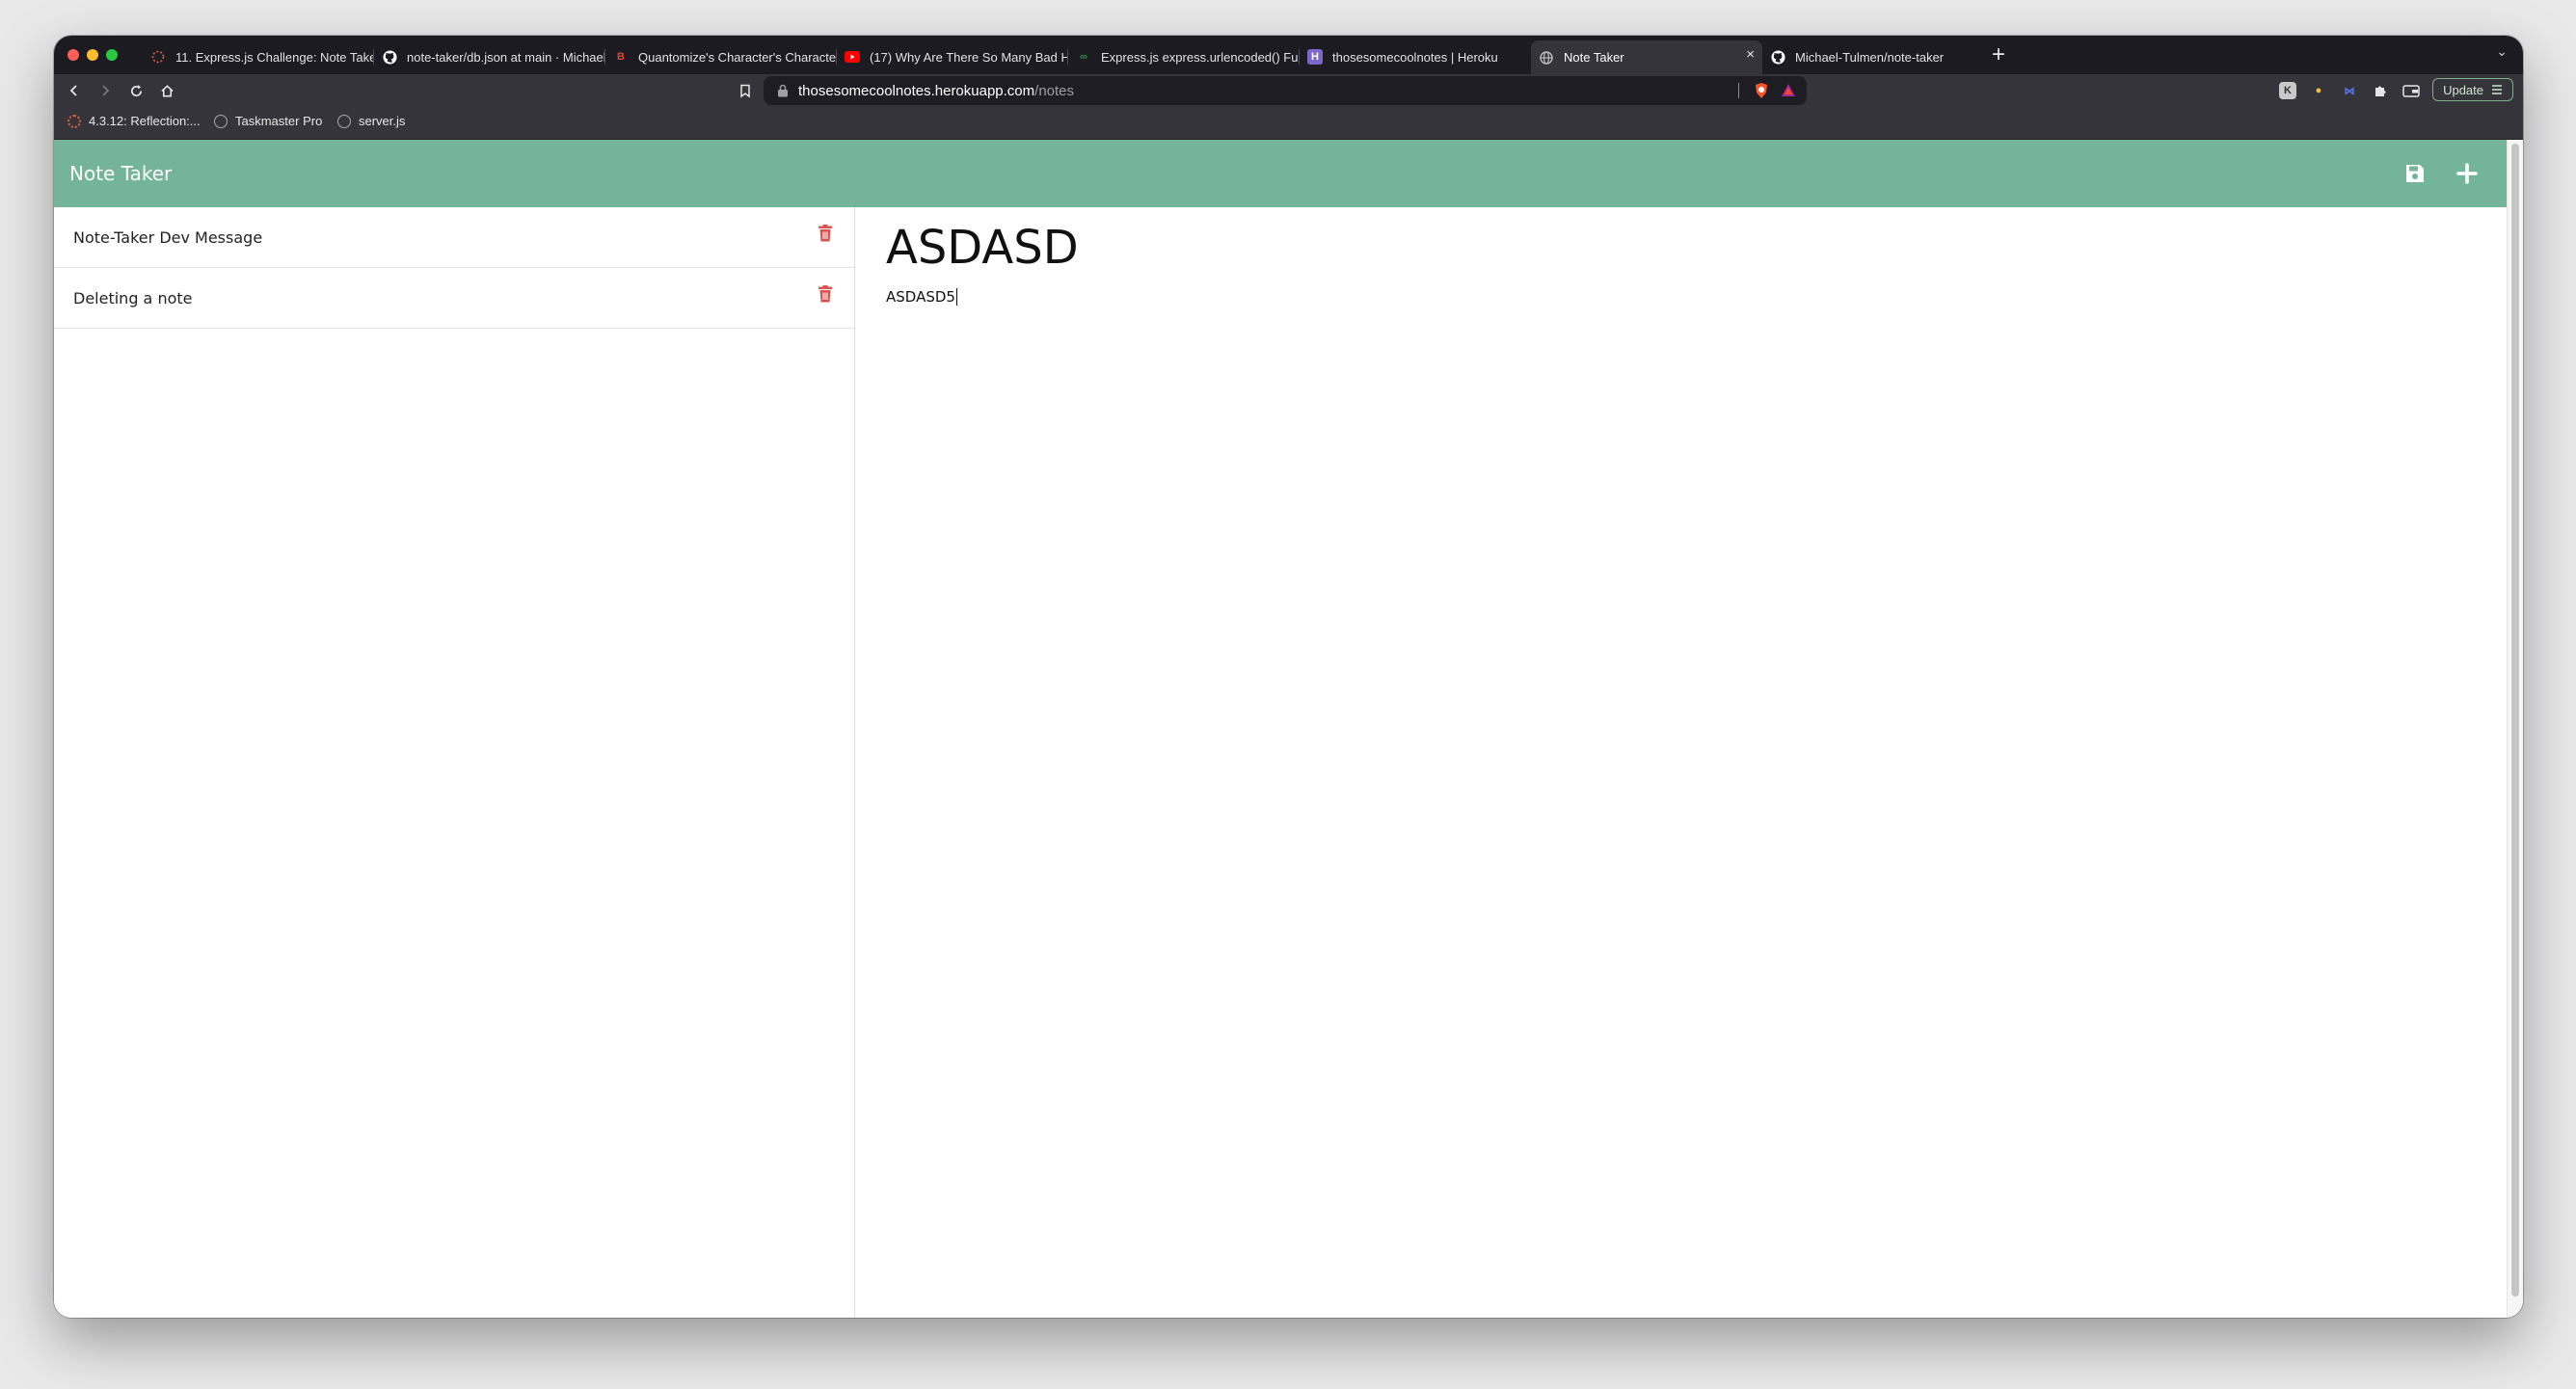 This screenshot has height=1389, width=2576. What do you see at coordinates (738, 57) in the screenshot?
I see `tab-label: Quantomize's Character's Characte` at bounding box center [738, 57].